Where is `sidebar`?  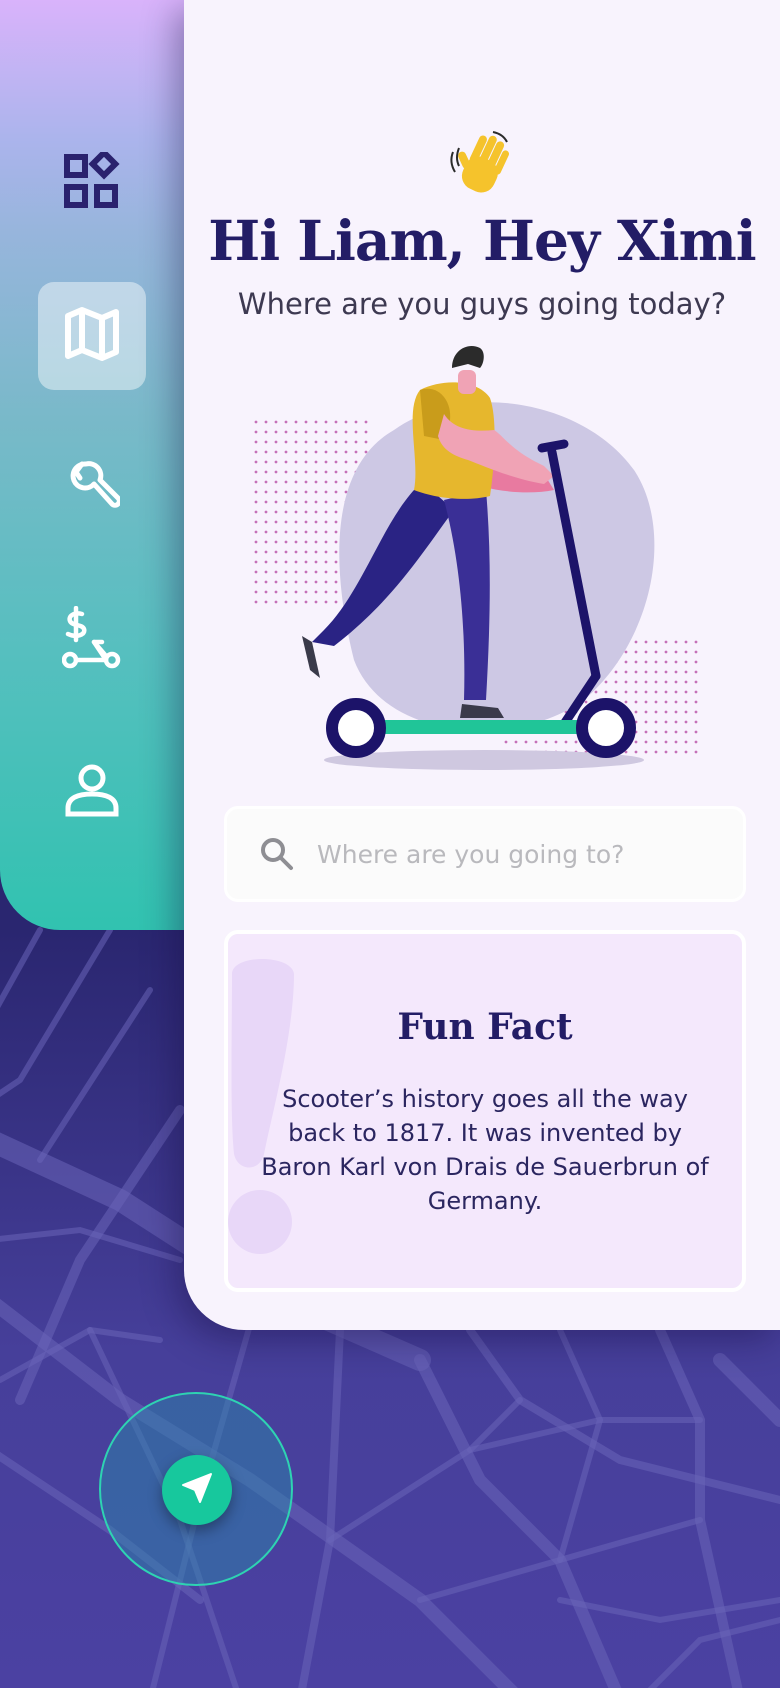
sidebar is located at coordinates (92, 465).